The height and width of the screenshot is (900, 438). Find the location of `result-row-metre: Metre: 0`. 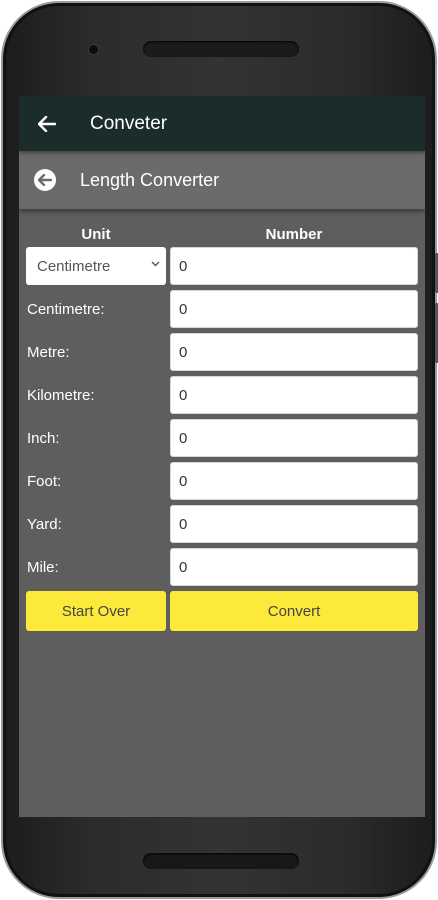

result-row-metre: Metre: 0 is located at coordinates (222, 352).